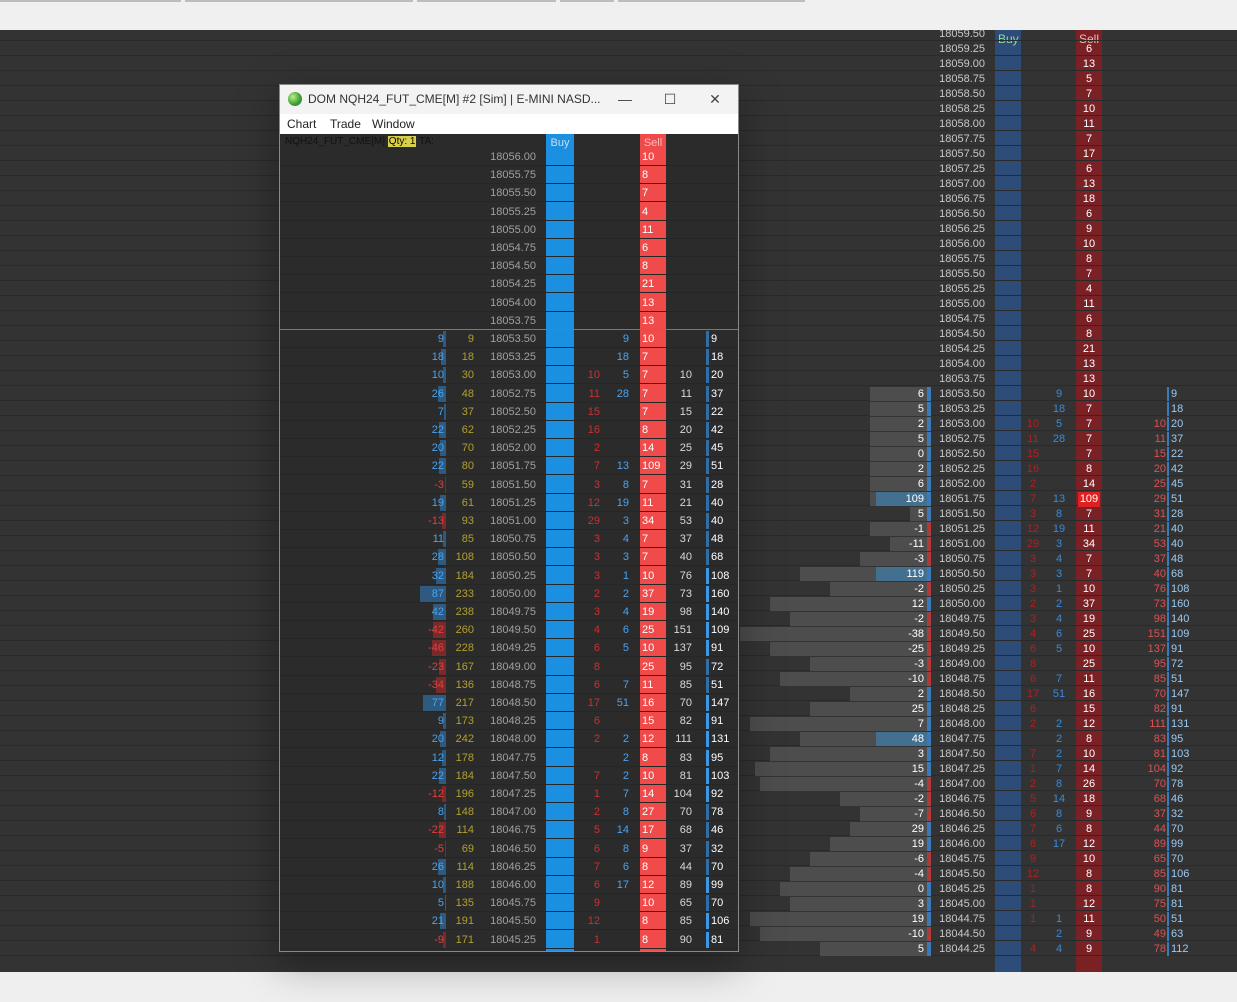 The image size is (1237, 1002). What do you see at coordinates (720, 921) in the screenshot?
I see `total-buy-cell: 106` at bounding box center [720, 921].